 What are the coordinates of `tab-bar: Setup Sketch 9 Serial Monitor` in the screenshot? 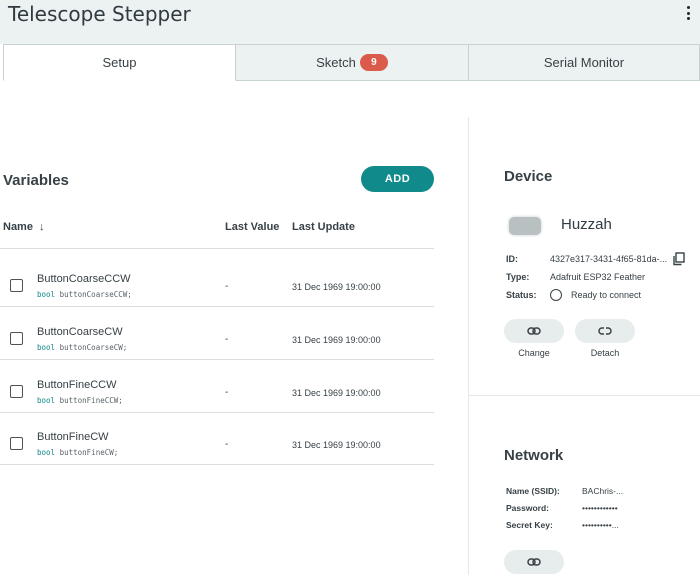 It's located at (351, 62).